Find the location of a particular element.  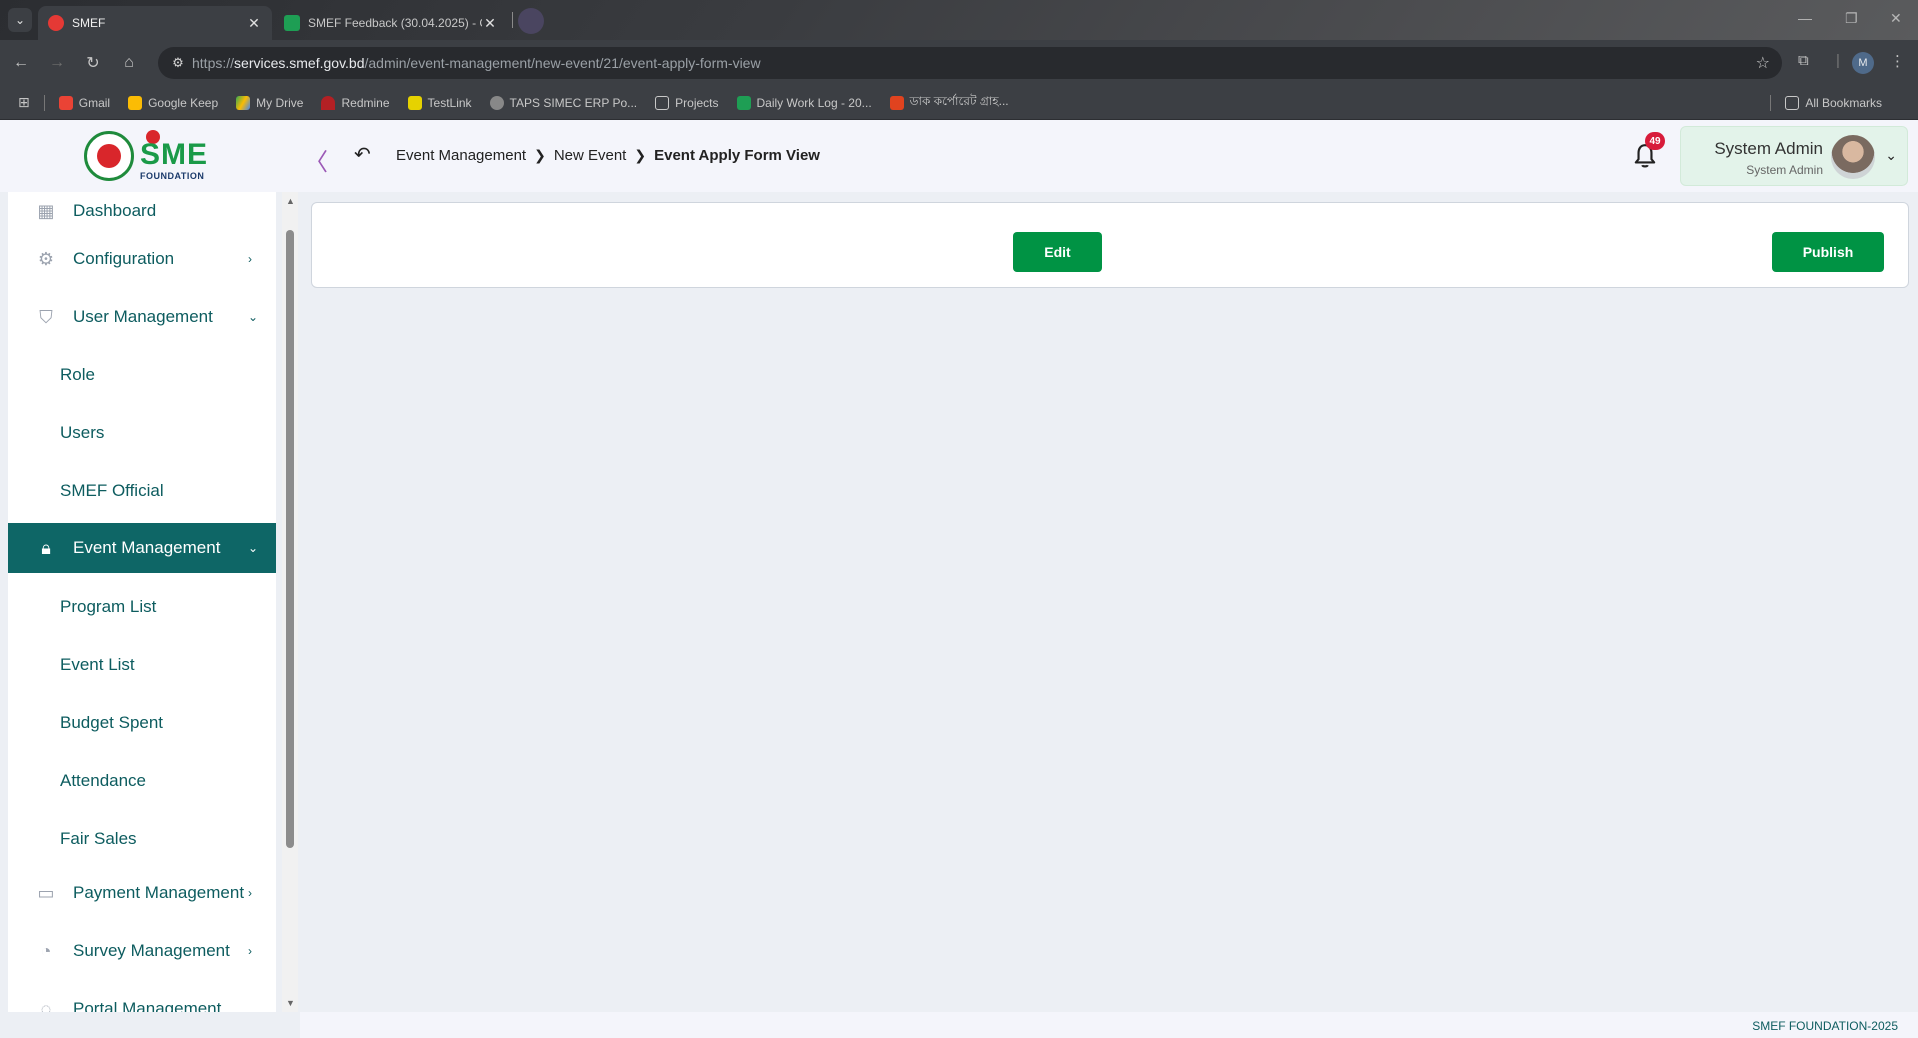

sidebar-subitem-attendance: Attendance is located at coordinates (103, 781).